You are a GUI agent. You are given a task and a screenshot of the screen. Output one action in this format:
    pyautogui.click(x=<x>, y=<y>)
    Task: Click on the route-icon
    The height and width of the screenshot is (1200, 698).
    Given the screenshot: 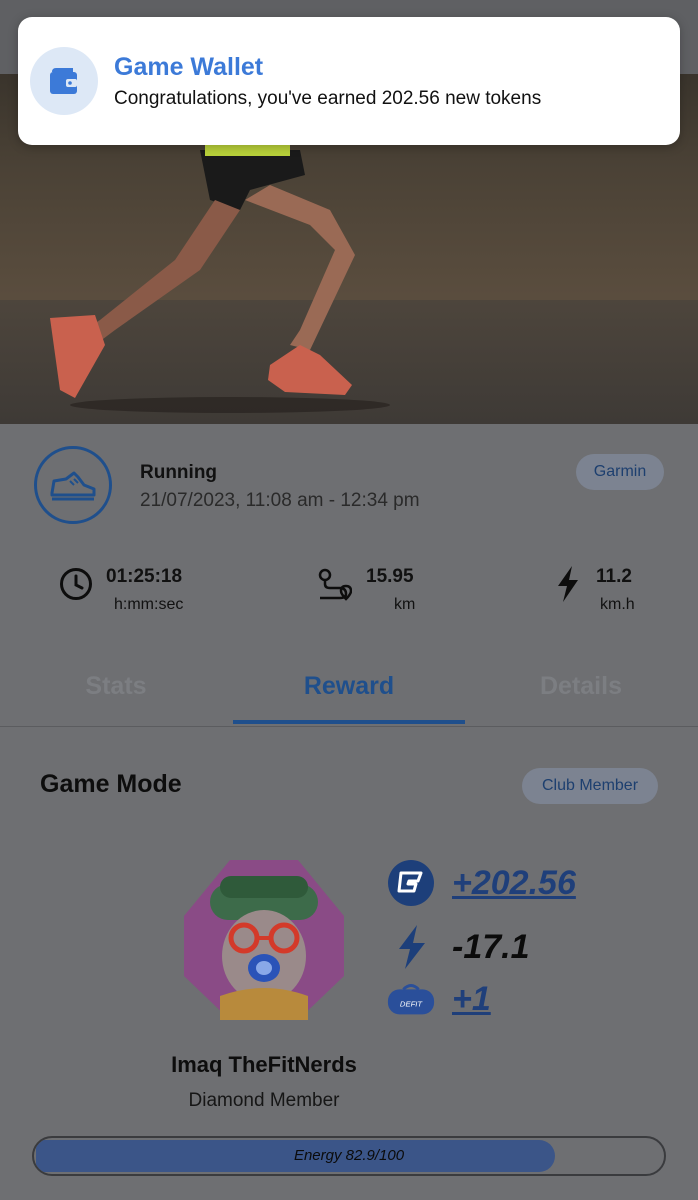 What is the action you would take?
    pyautogui.click(x=334, y=584)
    